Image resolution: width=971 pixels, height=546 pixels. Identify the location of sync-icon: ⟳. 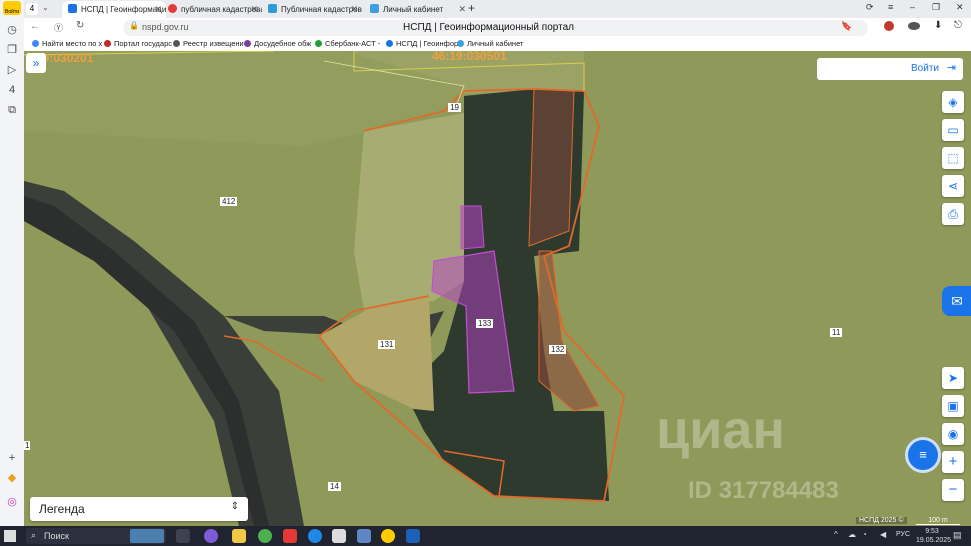
(870, 7).